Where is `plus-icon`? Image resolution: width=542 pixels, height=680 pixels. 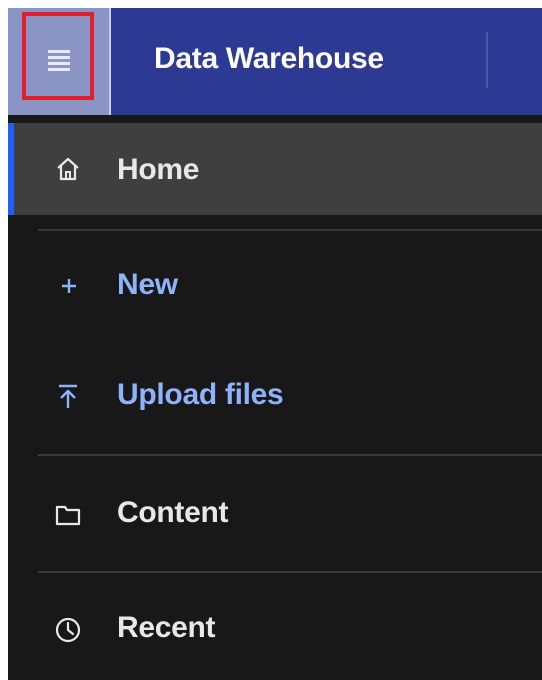
plus-icon is located at coordinates (69, 286).